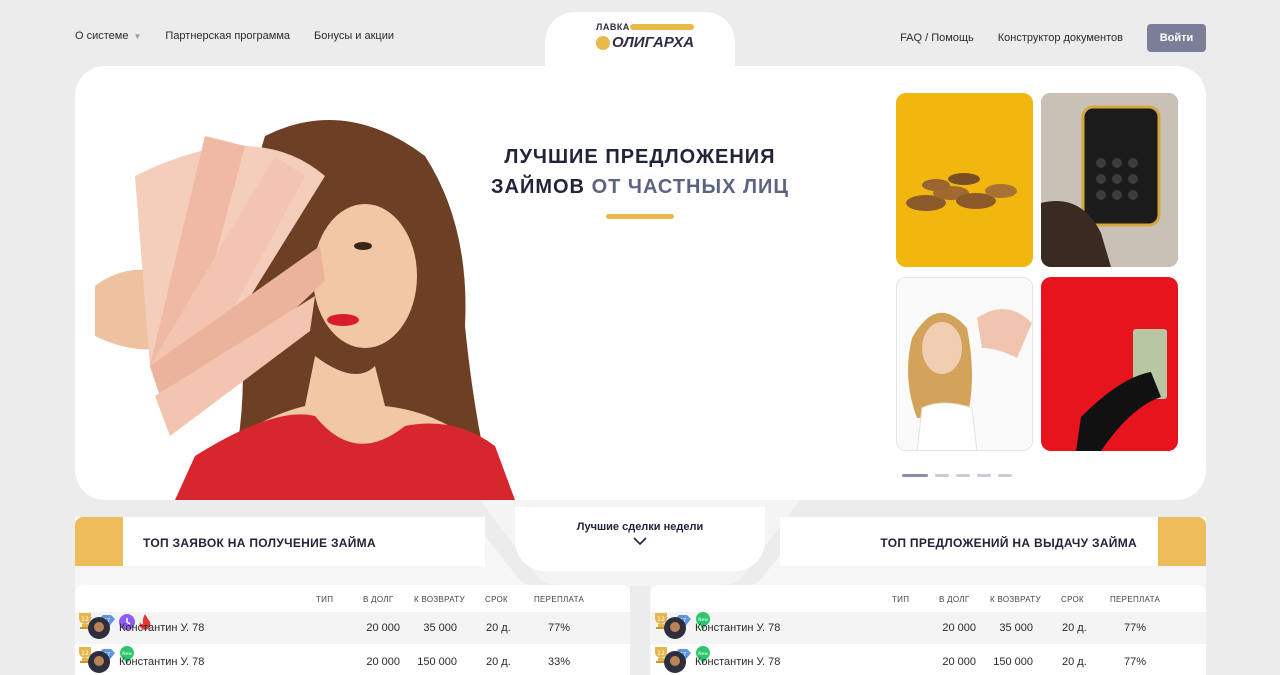  Describe the element at coordinates (961, 192) in the screenshot. I see `coins-image` at that location.